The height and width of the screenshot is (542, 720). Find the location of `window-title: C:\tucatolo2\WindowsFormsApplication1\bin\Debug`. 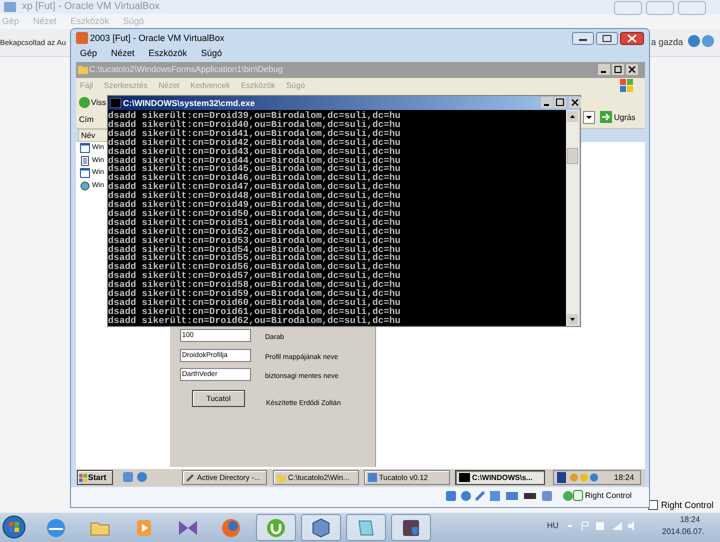

window-title: C:\tucatolo2\WindowsFormsApplication1\bin\Debug is located at coordinates (186, 69).